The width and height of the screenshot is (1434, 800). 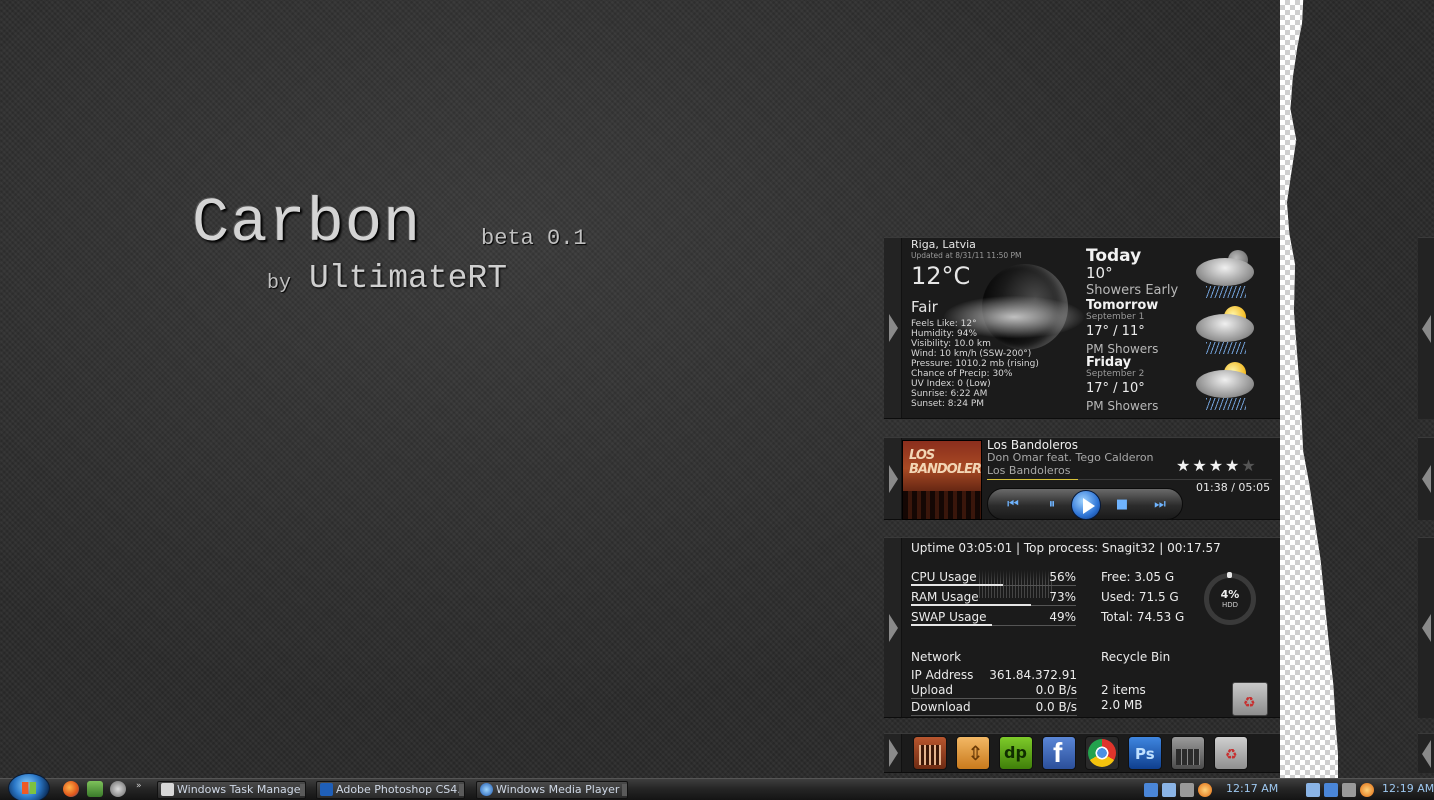 I want to click on forecast-temp: 10°, so click(x=1099, y=273).